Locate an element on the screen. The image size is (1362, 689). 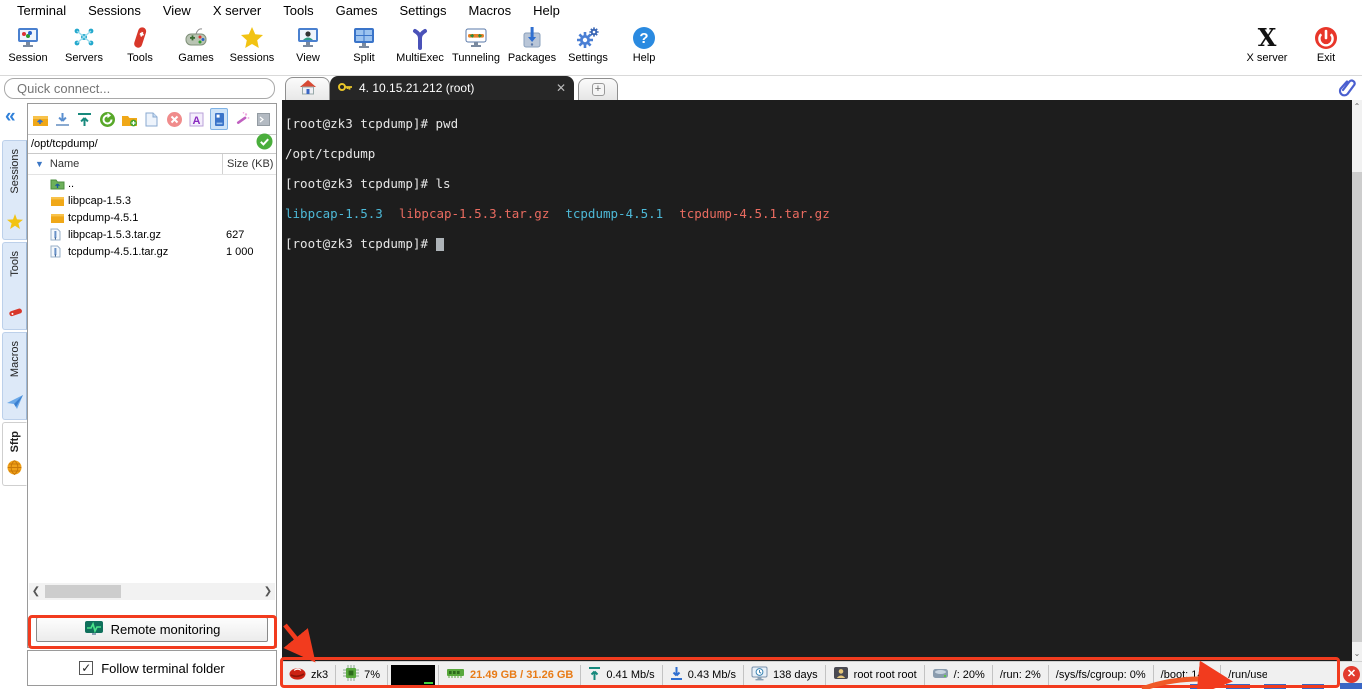
sidebar-tab-tools: Tools is located at coordinates (14, 286).